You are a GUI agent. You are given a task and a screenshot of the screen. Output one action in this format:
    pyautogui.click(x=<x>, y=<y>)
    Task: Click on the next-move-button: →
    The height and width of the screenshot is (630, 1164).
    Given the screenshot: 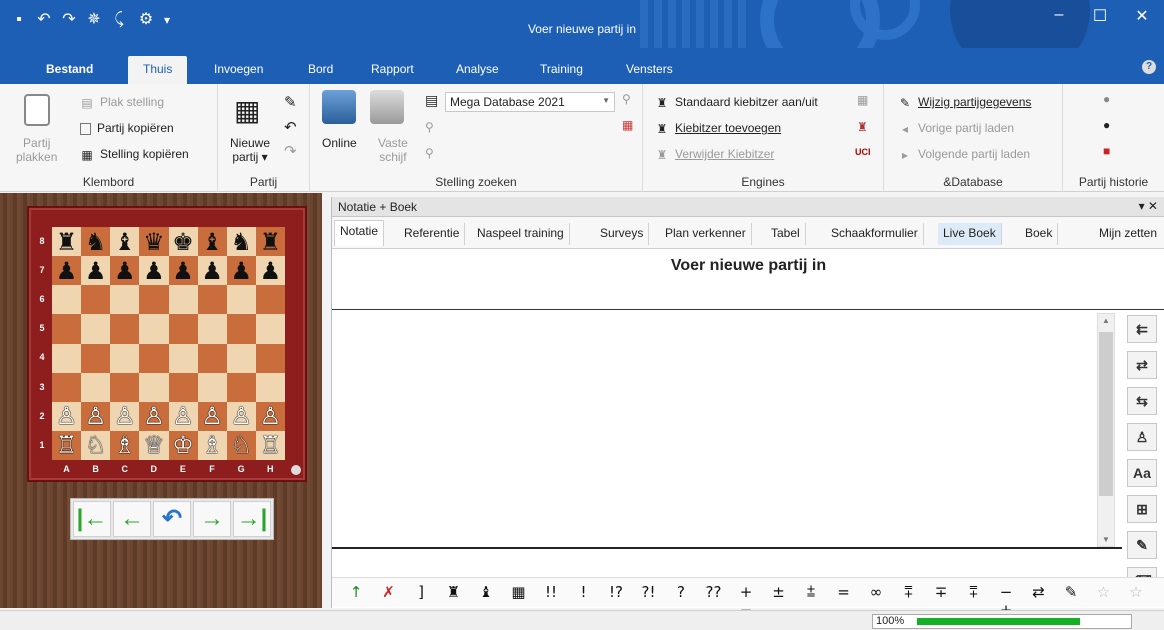 What is the action you would take?
    pyautogui.click(x=212, y=519)
    